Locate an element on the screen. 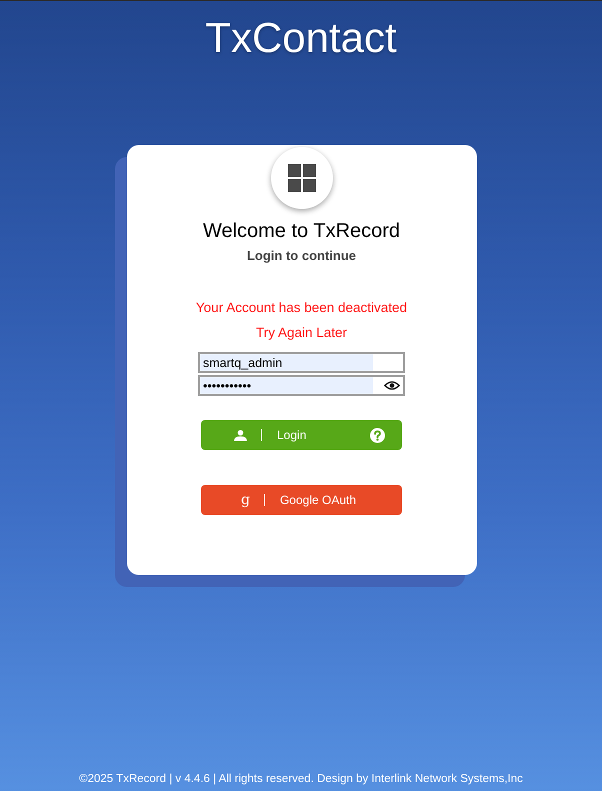 The image size is (602, 791). app-title: TxContact is located at coordinates (301, 38).